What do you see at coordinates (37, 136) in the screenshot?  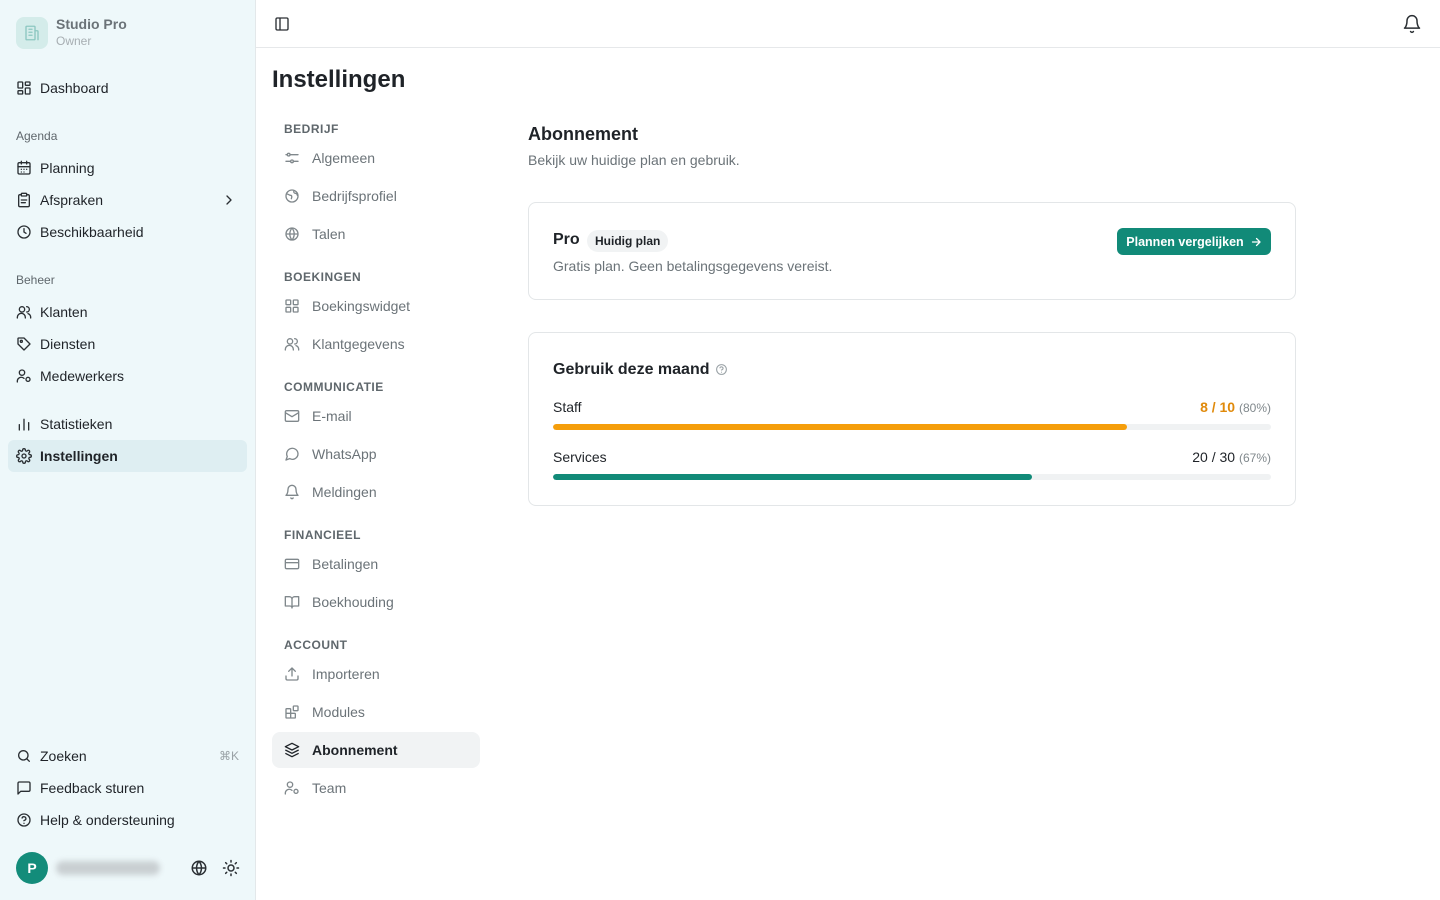 I see `sidebar-group-label: Agenda` at bounding box center [37, 136].